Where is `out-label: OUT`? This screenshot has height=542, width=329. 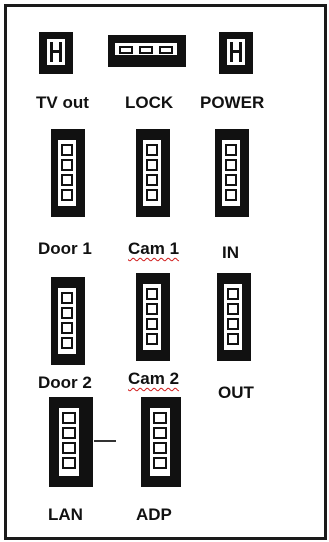 out-label: OUT is located at coordinates (236, 392).